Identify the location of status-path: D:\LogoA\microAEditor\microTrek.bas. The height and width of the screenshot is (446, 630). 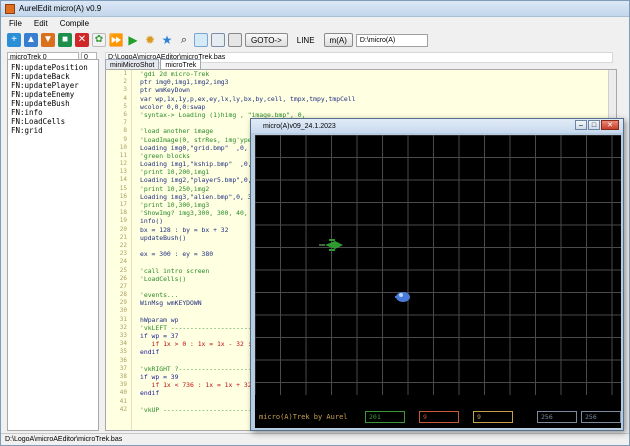
(64, 439).